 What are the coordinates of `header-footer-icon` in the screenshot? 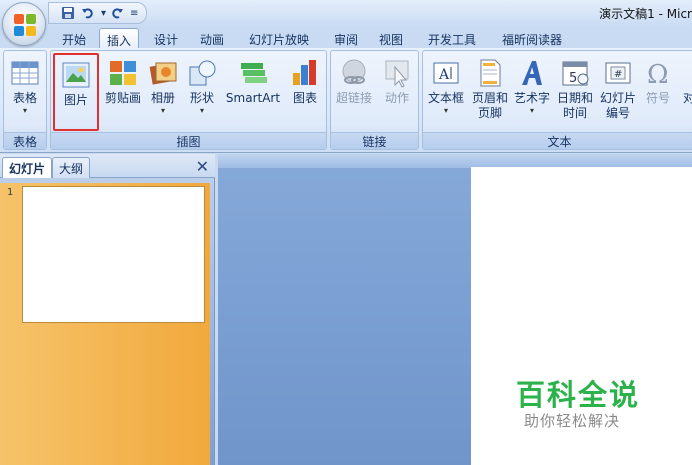 It's located at (490, 73).